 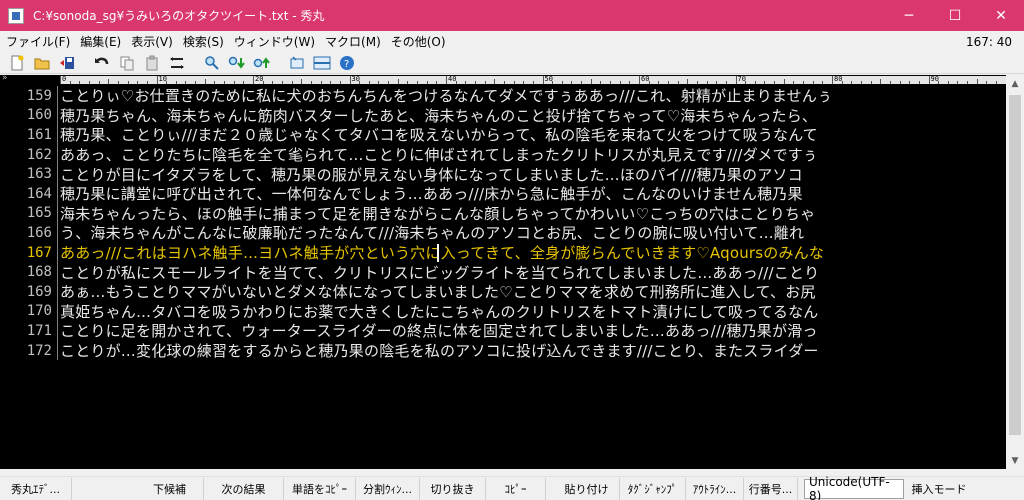 What do you see at coordinates (1015, 460) in the screenshot?
I see `scroll-down-icon: ▼` at bounding box center [1015, 460].